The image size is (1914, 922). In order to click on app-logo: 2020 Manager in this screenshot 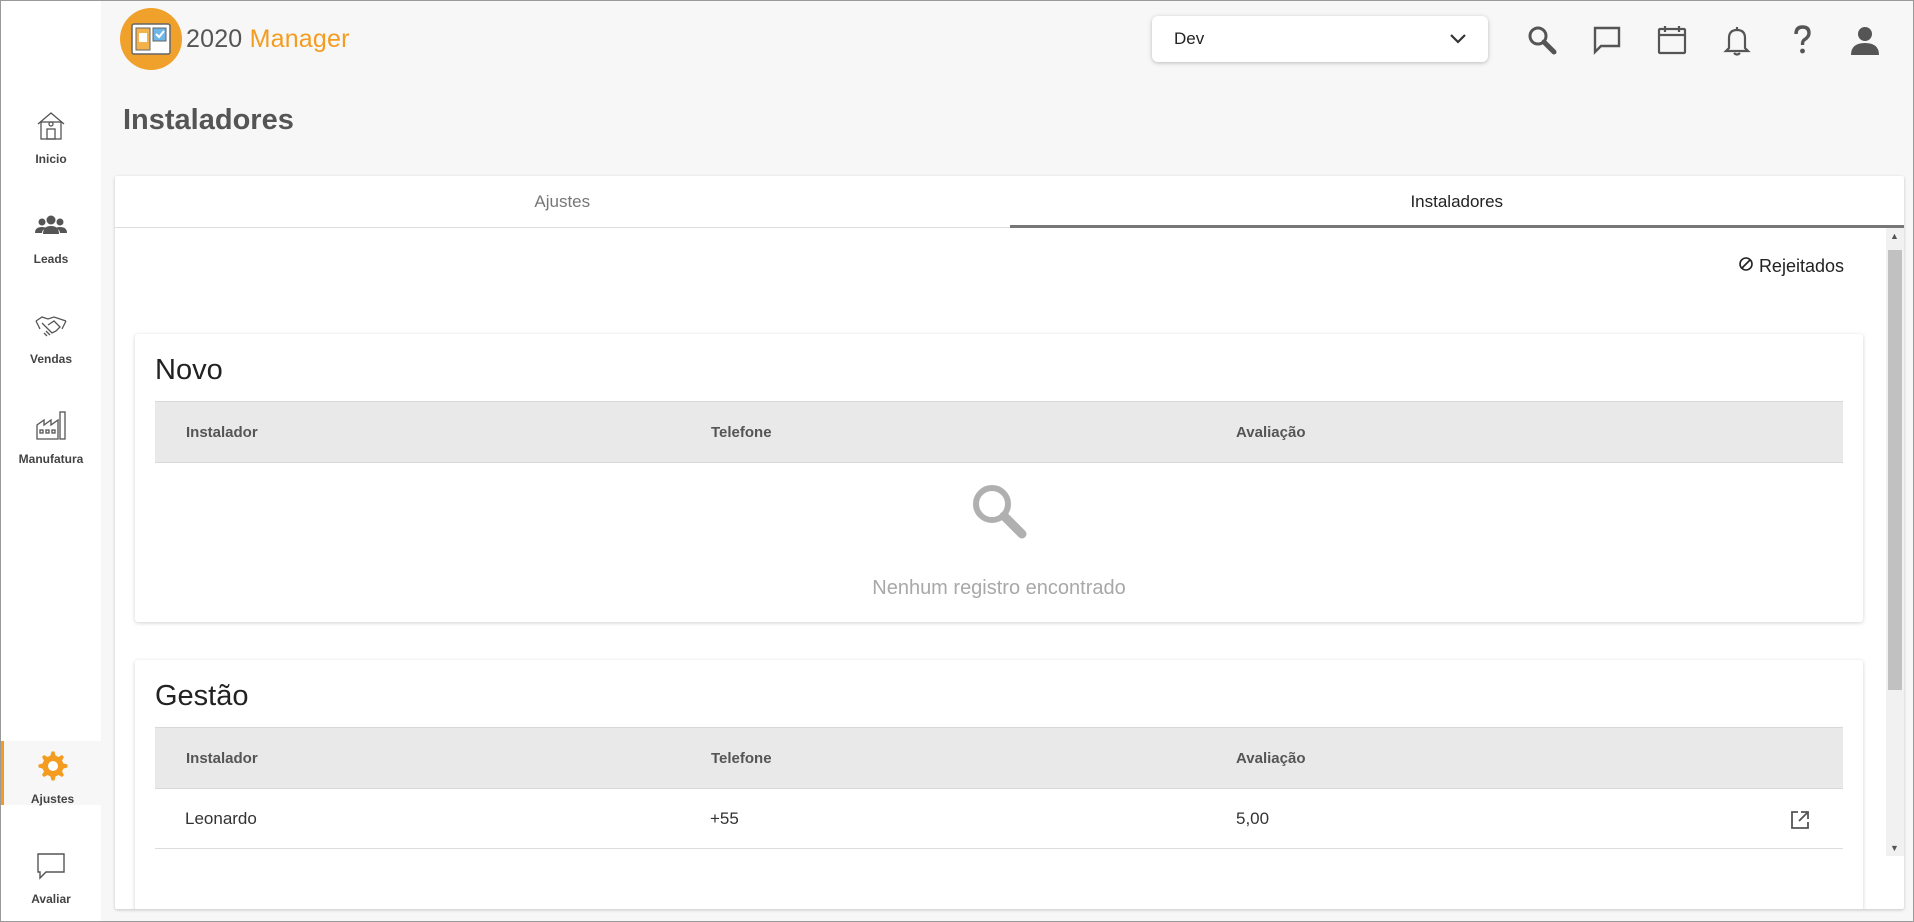, I will do `click(235, 39)`.